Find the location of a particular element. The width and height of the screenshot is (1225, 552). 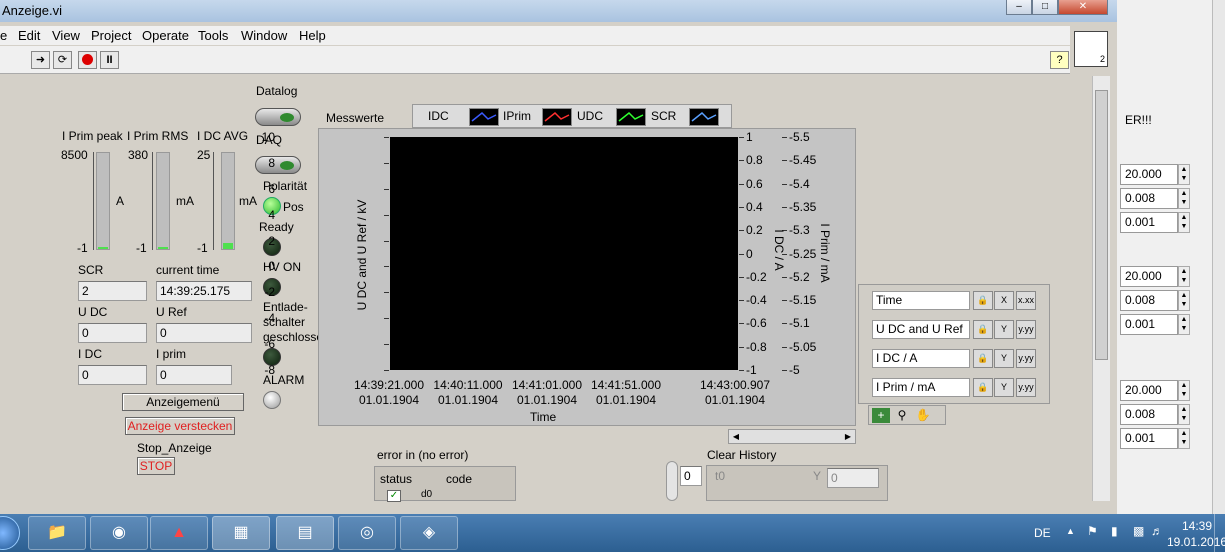

power-icon: ▮ is located at coordinates (1114, 531).